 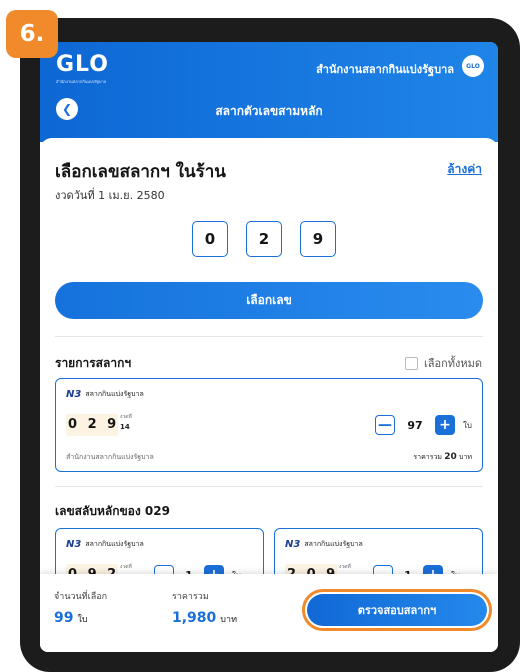 I want to click on quantity-total-value: 99, so click(x=64, y=618).